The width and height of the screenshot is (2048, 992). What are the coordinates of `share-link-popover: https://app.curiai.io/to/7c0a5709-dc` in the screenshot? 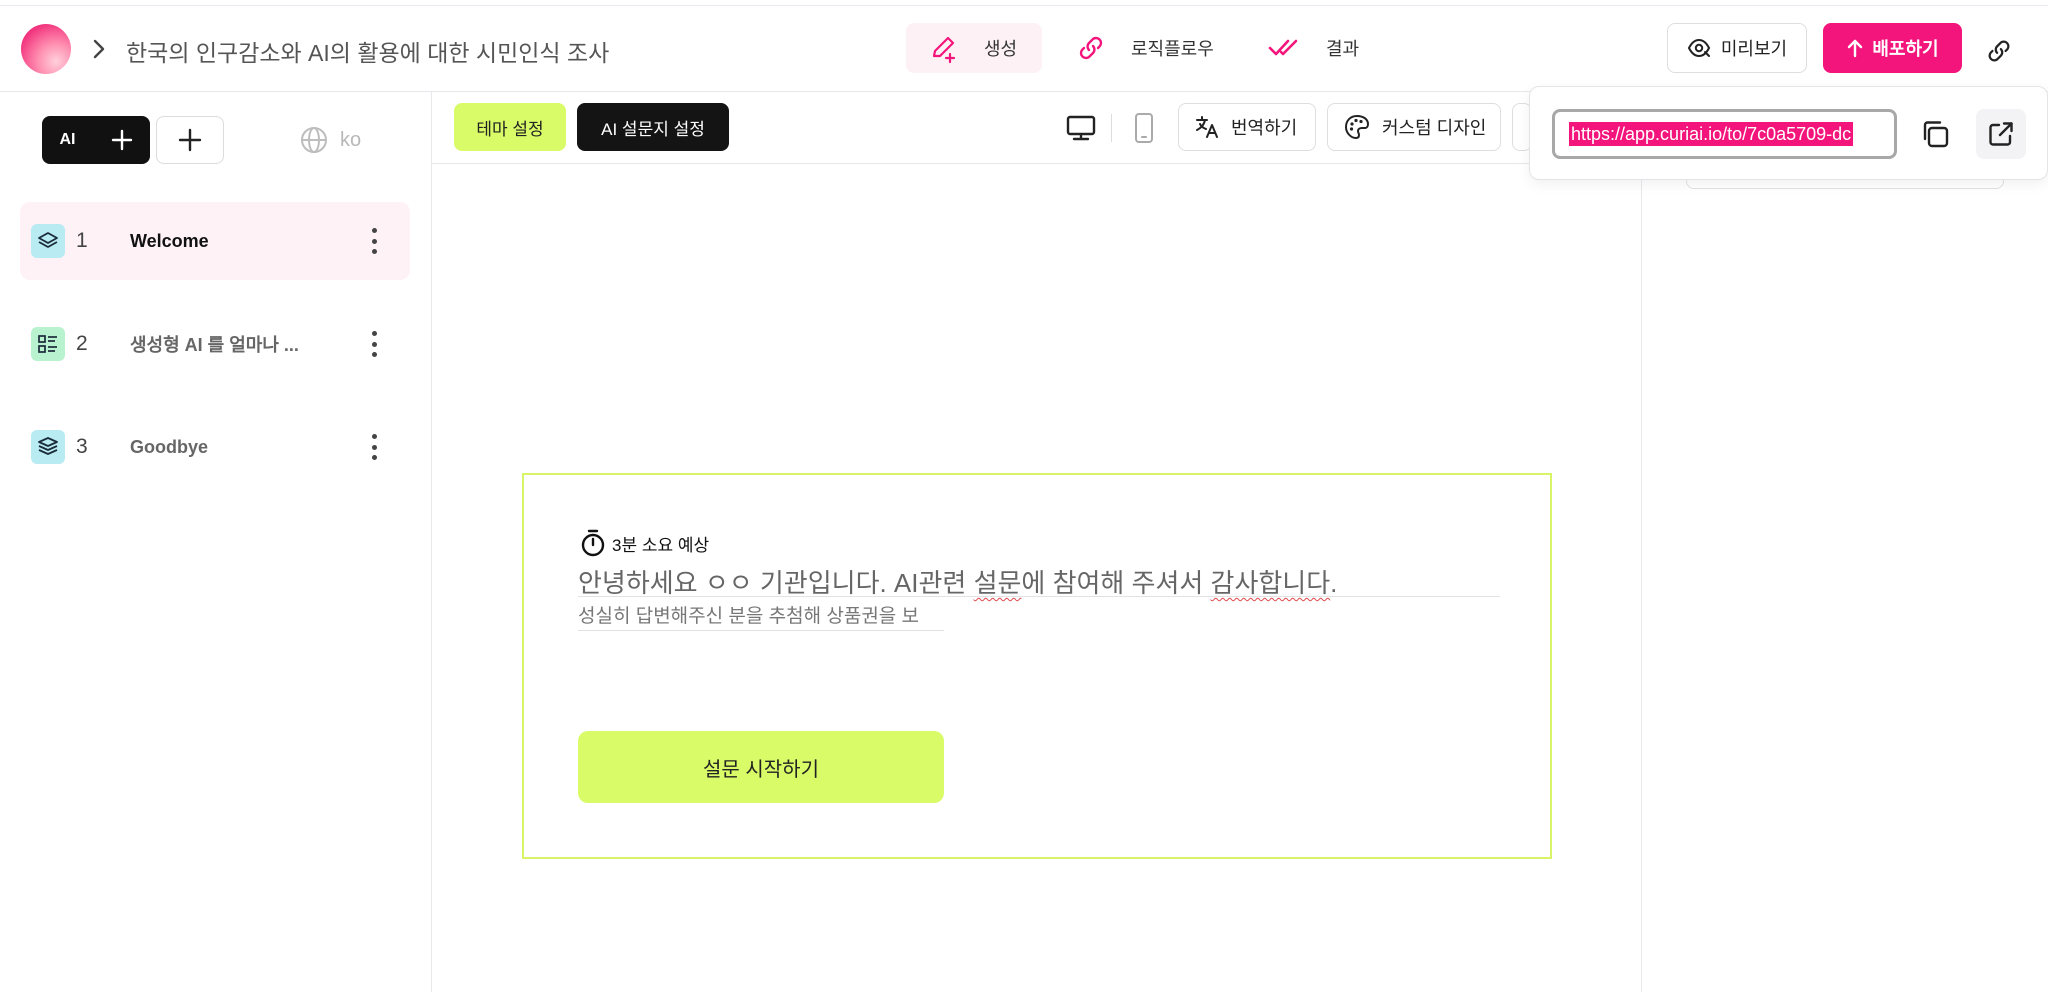 It's located at (1788, 133).